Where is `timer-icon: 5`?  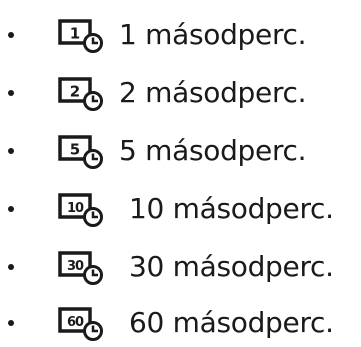 timer-icon: 5 is located at coordinates (82, 152).